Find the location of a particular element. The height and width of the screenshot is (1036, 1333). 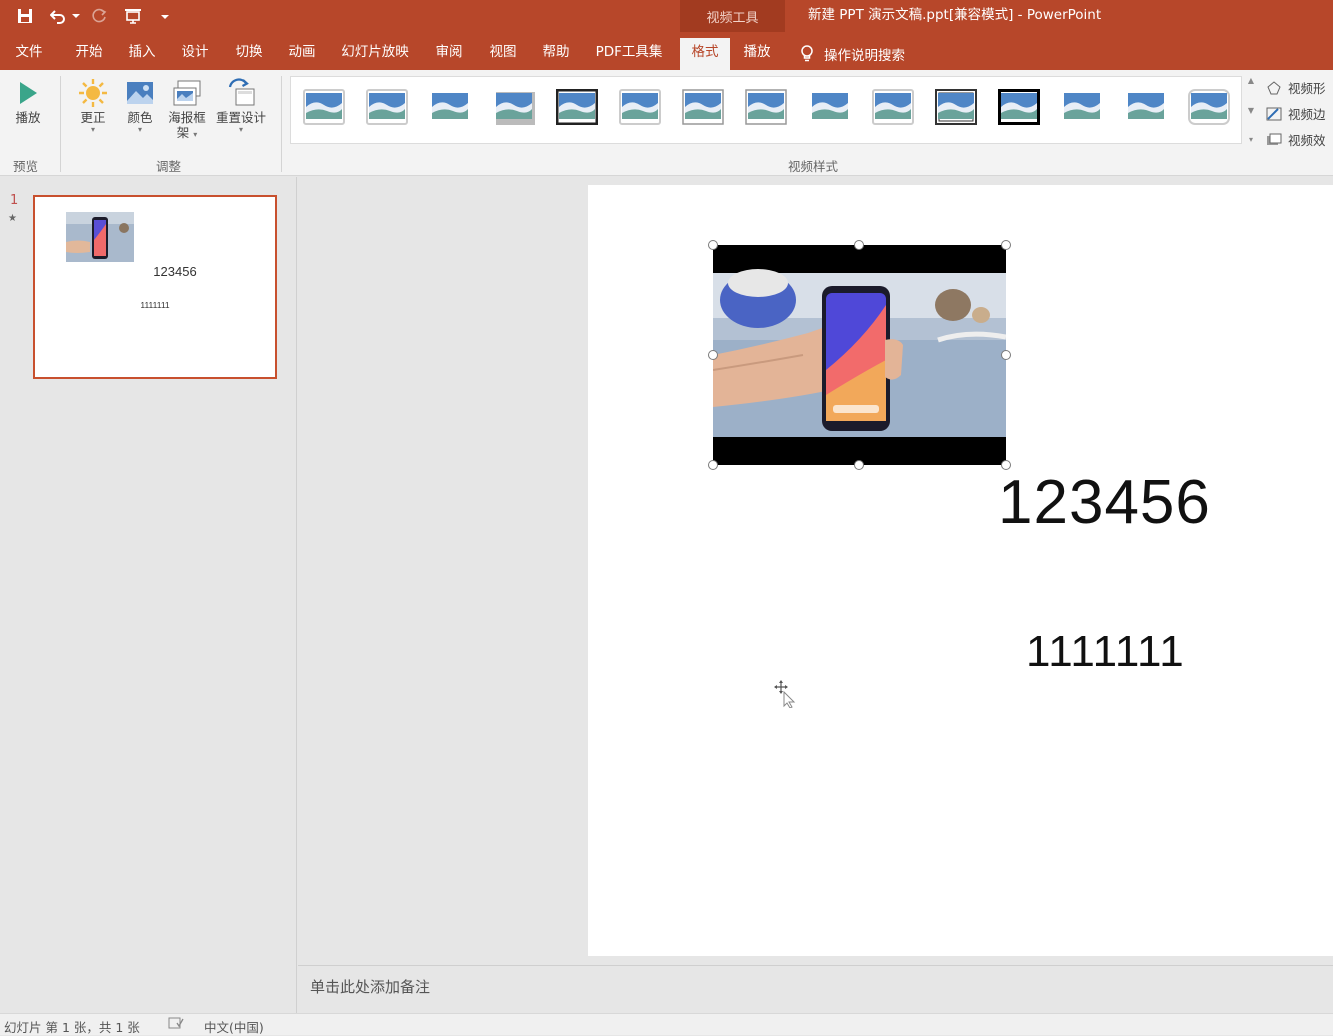

tab-slideshow: 幻灯片放映 is located at coordinates (375, 54).